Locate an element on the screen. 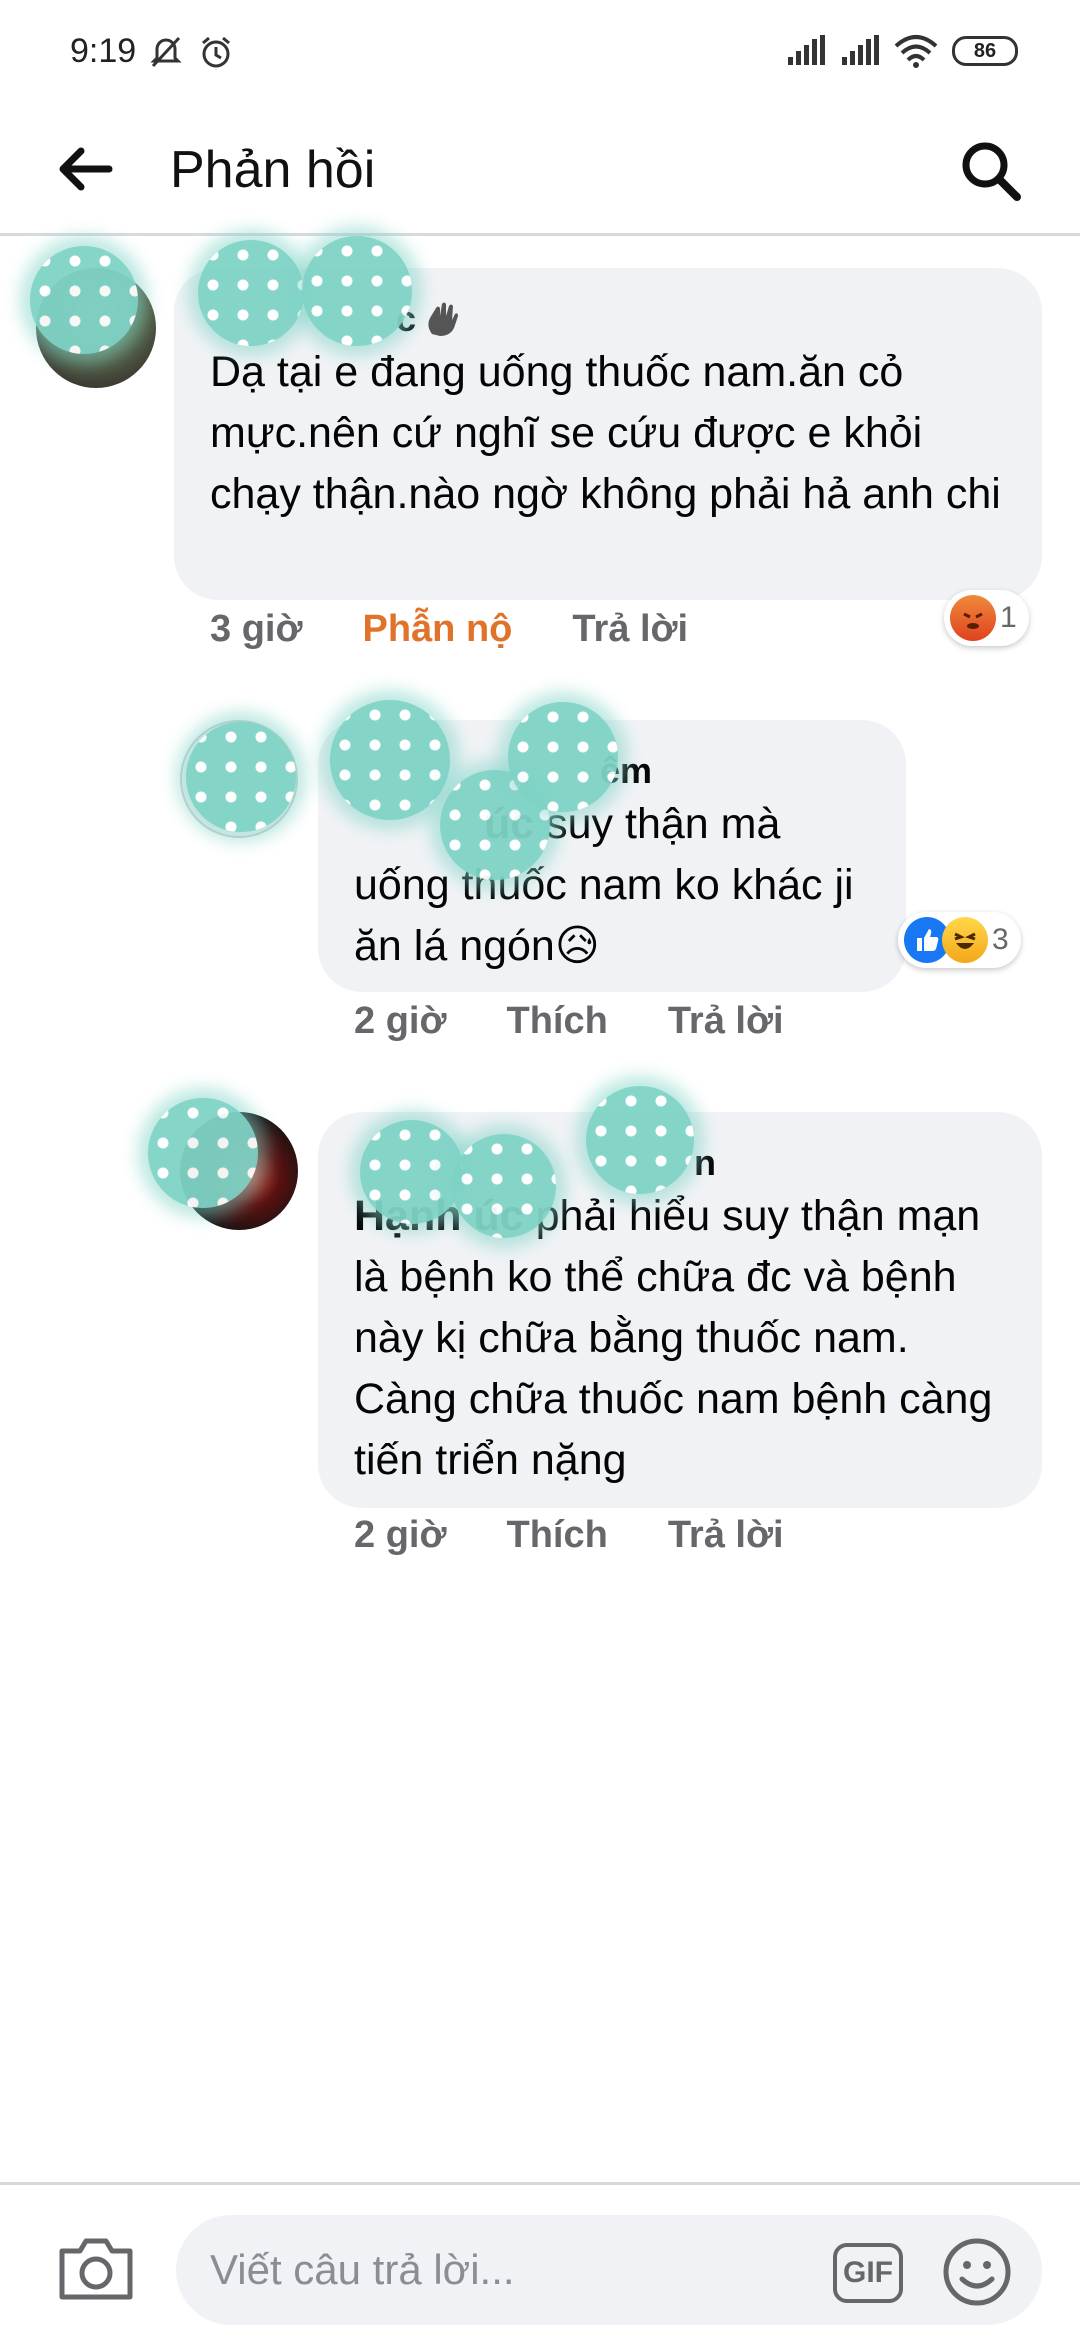 This screenshot has height=2340, width=1080. reply-input is located at coordinates (609, 2270).